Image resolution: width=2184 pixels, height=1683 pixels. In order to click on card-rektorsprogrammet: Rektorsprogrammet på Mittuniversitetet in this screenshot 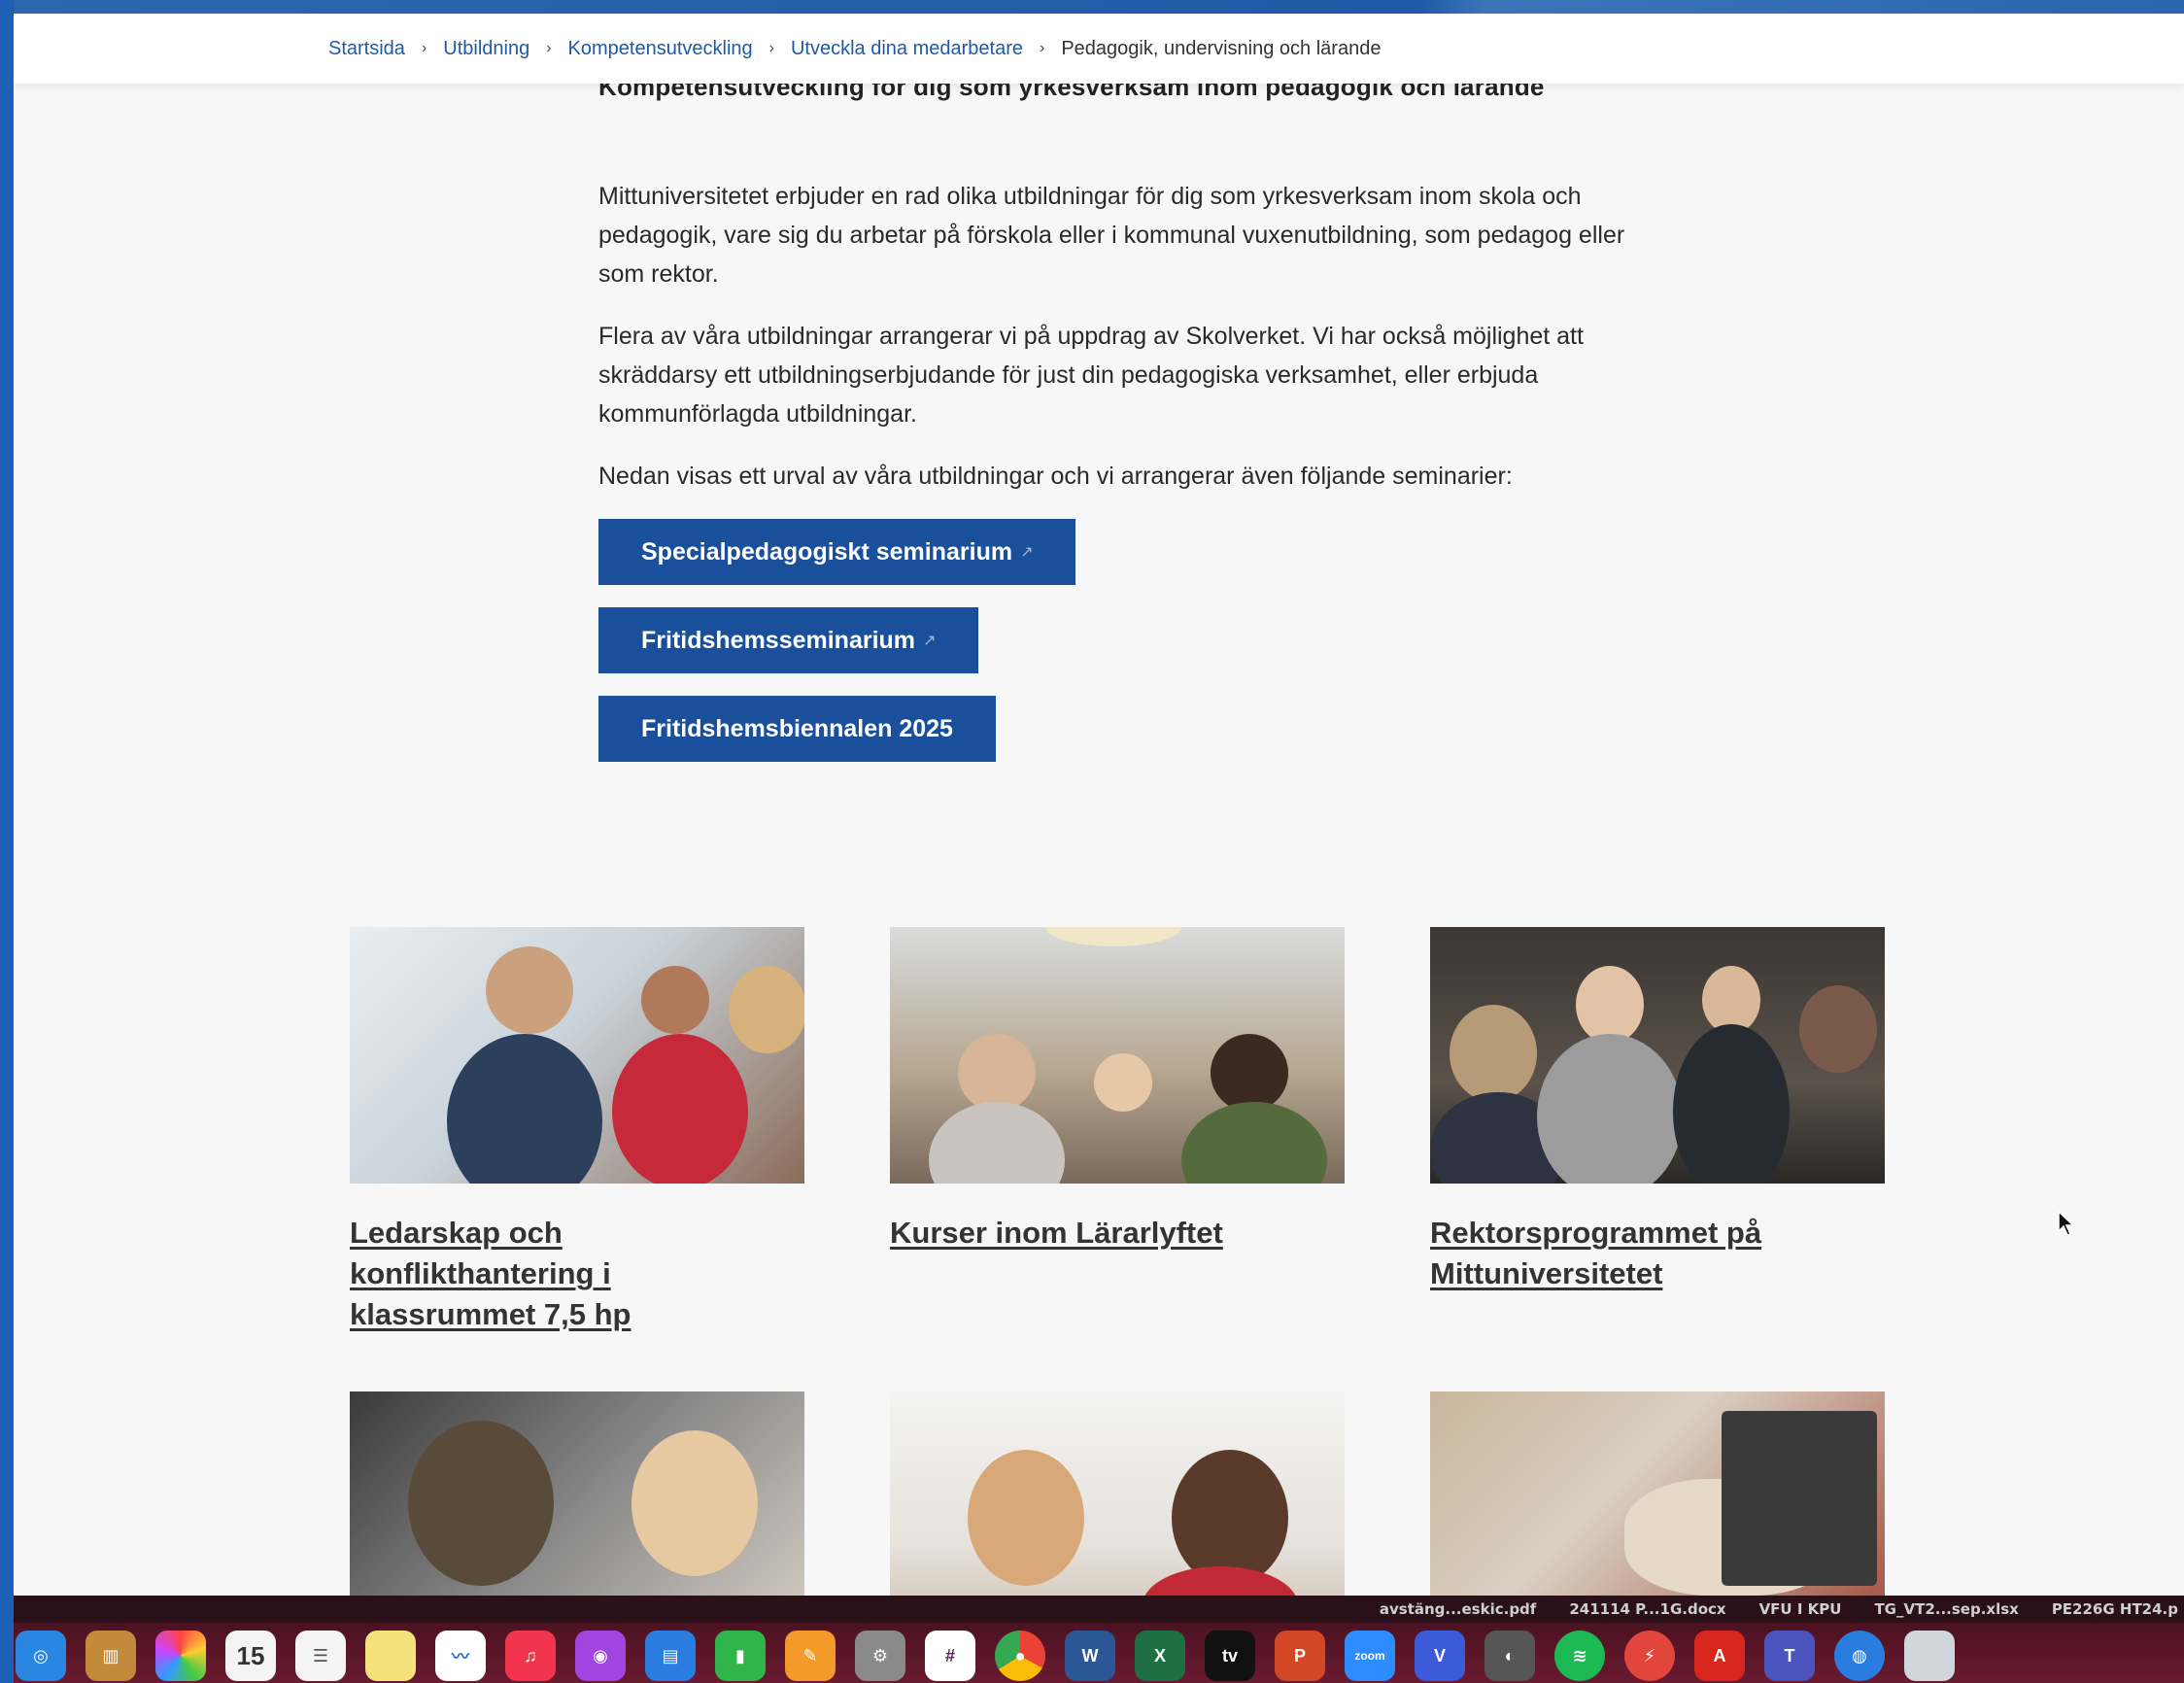, I will do `click(1657, 1110)`.